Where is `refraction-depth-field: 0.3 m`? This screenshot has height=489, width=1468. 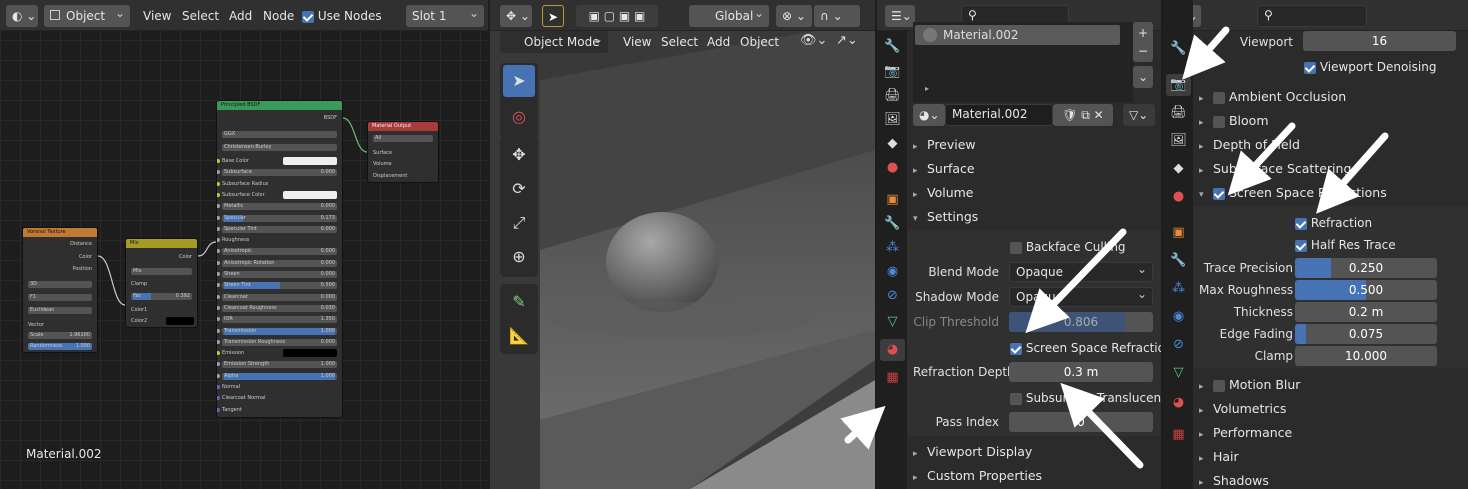
refraction-depth-field: 0.3 m is located at coordinates (1081, 372).